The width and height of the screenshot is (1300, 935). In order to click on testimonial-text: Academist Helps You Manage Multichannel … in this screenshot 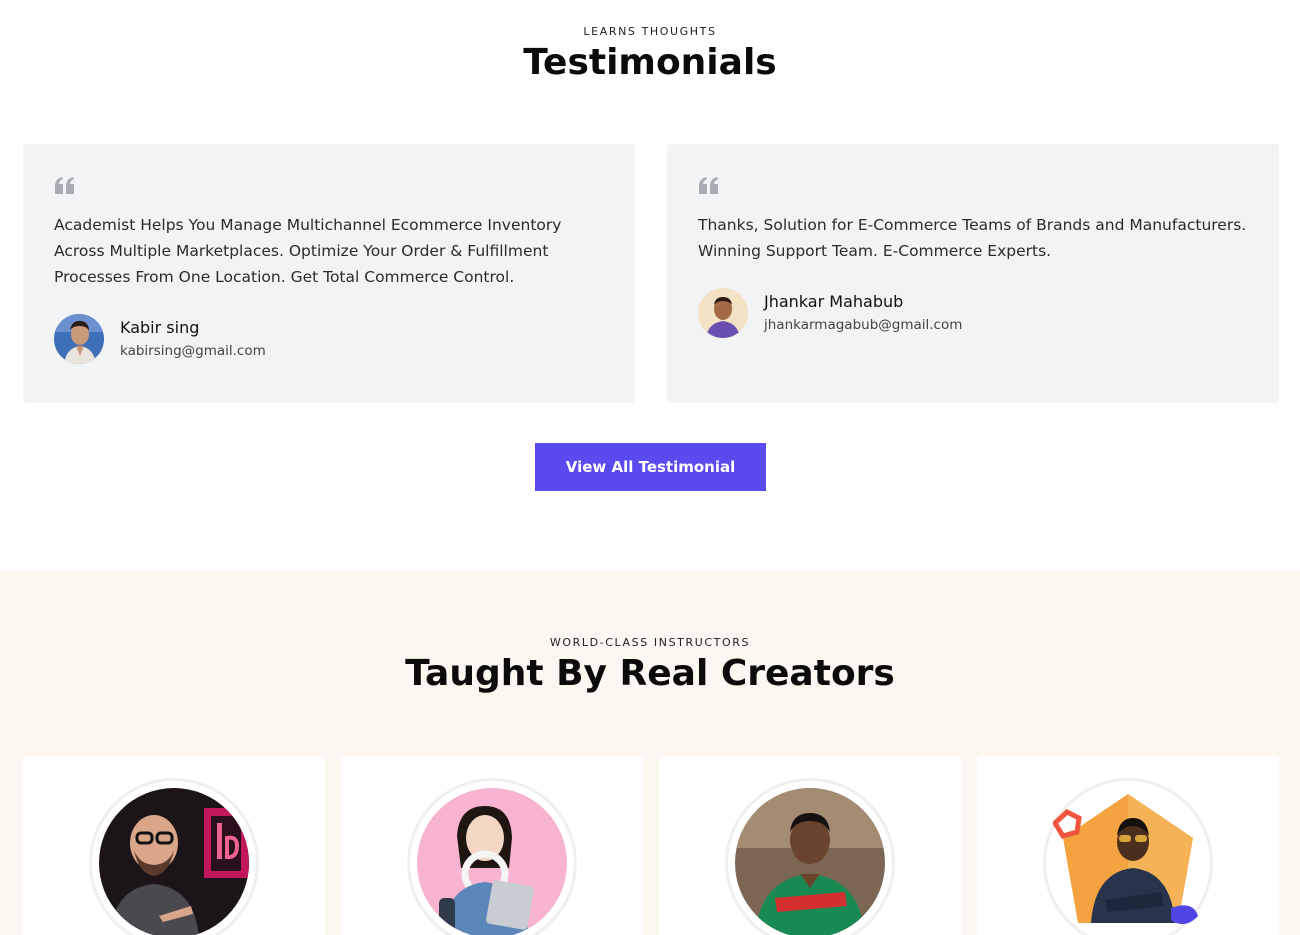, I will do `click(308, 251)`.